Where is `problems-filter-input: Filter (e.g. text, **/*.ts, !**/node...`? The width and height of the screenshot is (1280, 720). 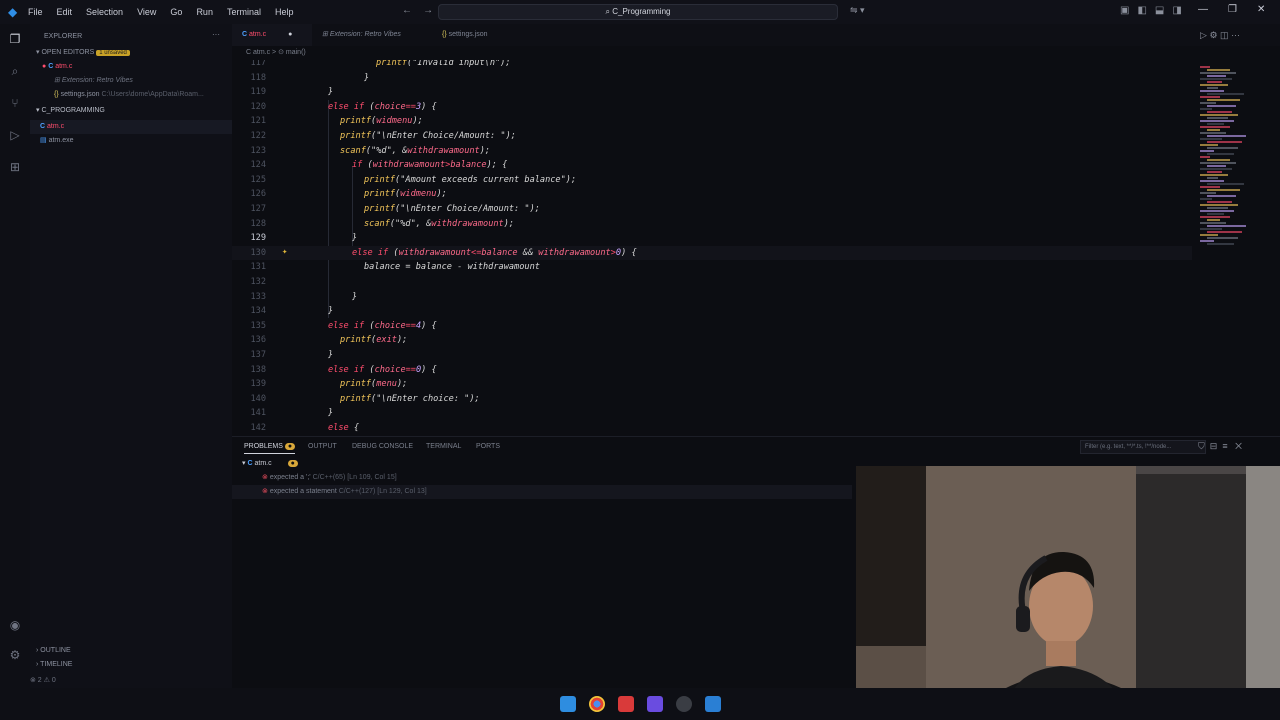
problems-filter-input: Filter (e.g. text, **/*.ts, !**/node... is located at coordinates (1143, 447).